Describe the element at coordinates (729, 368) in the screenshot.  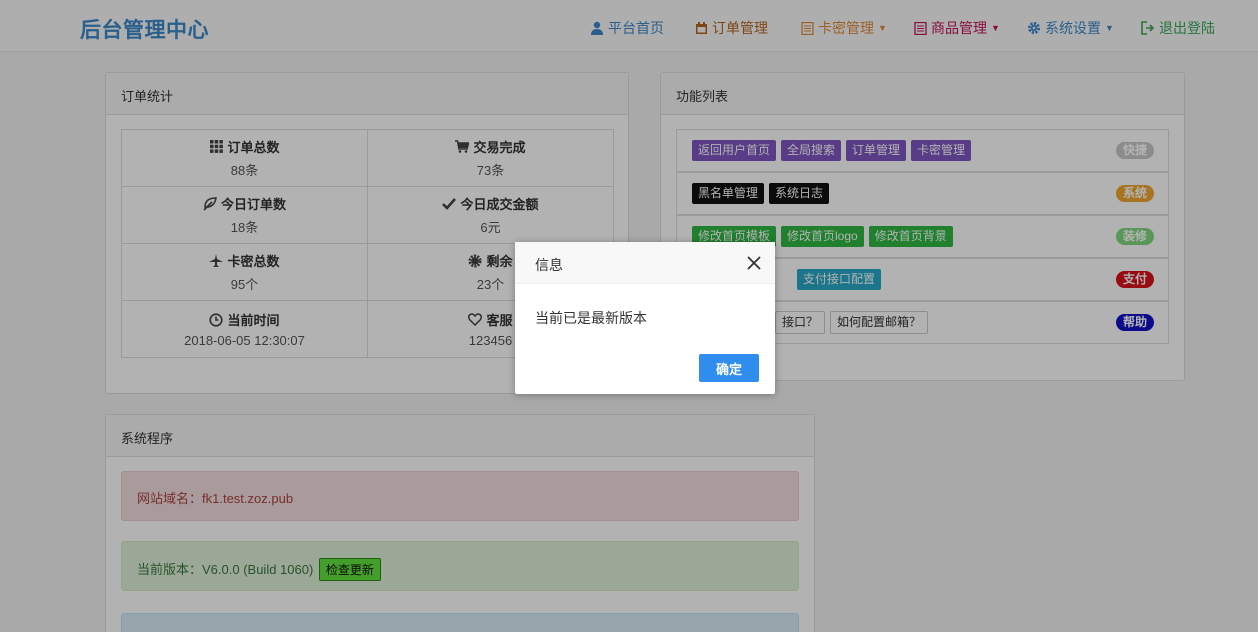
I see `confirm-button: 确定` at that location.